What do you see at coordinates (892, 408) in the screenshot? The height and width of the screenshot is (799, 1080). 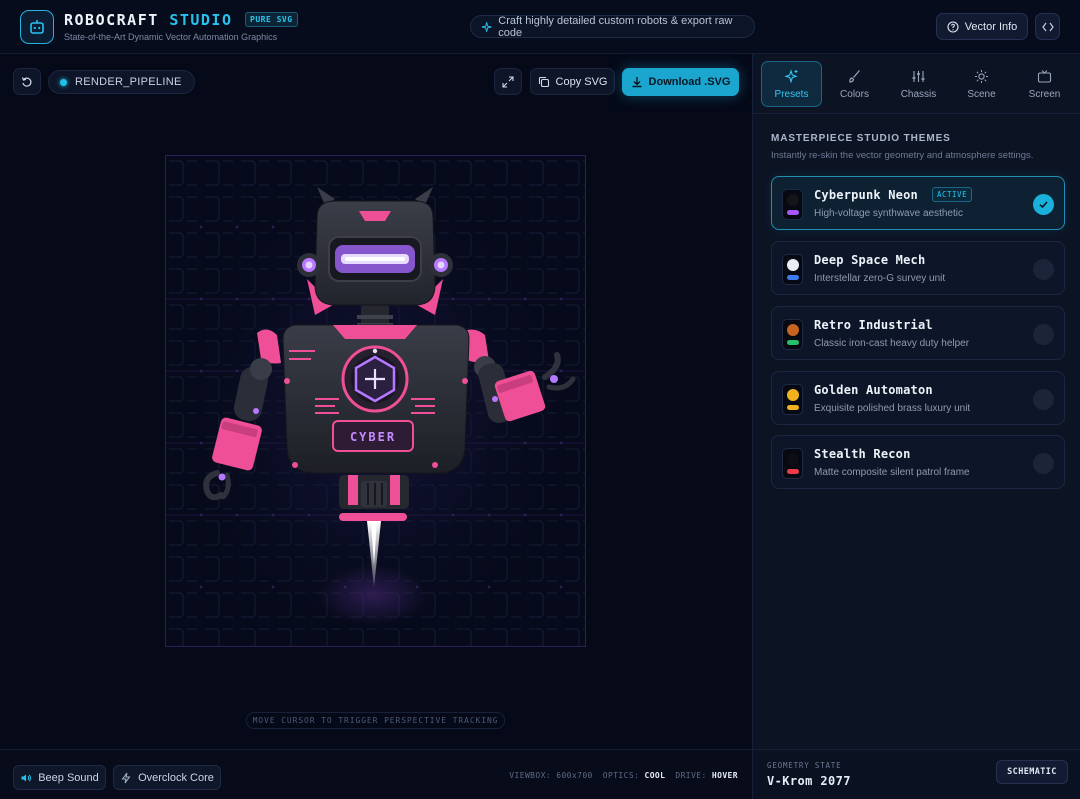 I see `theme-desc: Exquisite polished brass luxury unit` at bounding box center [892, 408].